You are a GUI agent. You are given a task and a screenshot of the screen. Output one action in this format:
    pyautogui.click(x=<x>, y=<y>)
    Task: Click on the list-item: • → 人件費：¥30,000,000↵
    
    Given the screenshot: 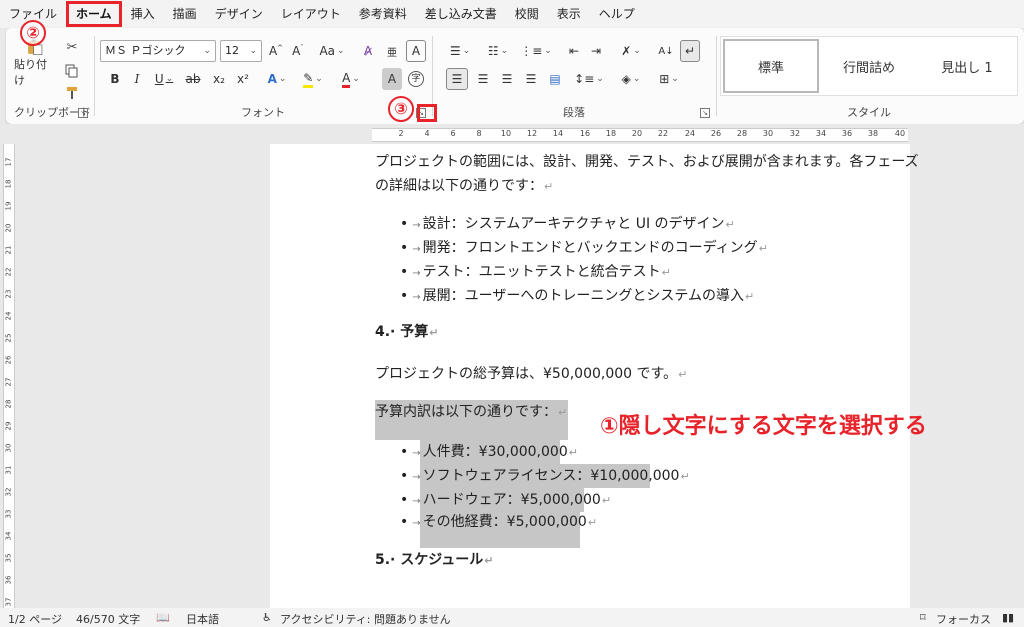 What is the action you would take?
    pyautogui.click(x=489, y=453)
    